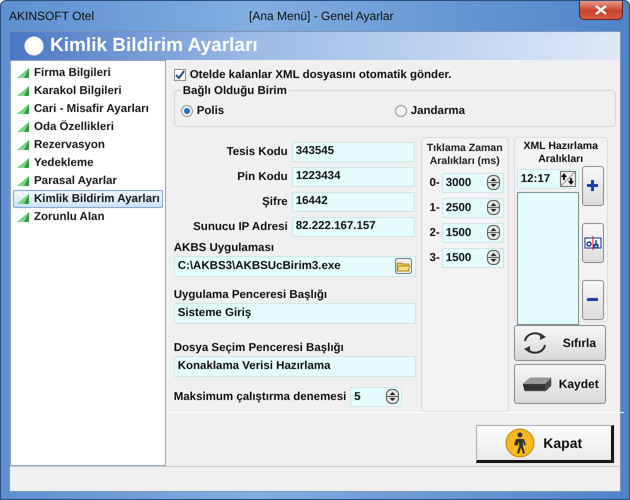 This screenshot has width=630, height=500. I want to click on close-button: Kapat, so click(545, 444).